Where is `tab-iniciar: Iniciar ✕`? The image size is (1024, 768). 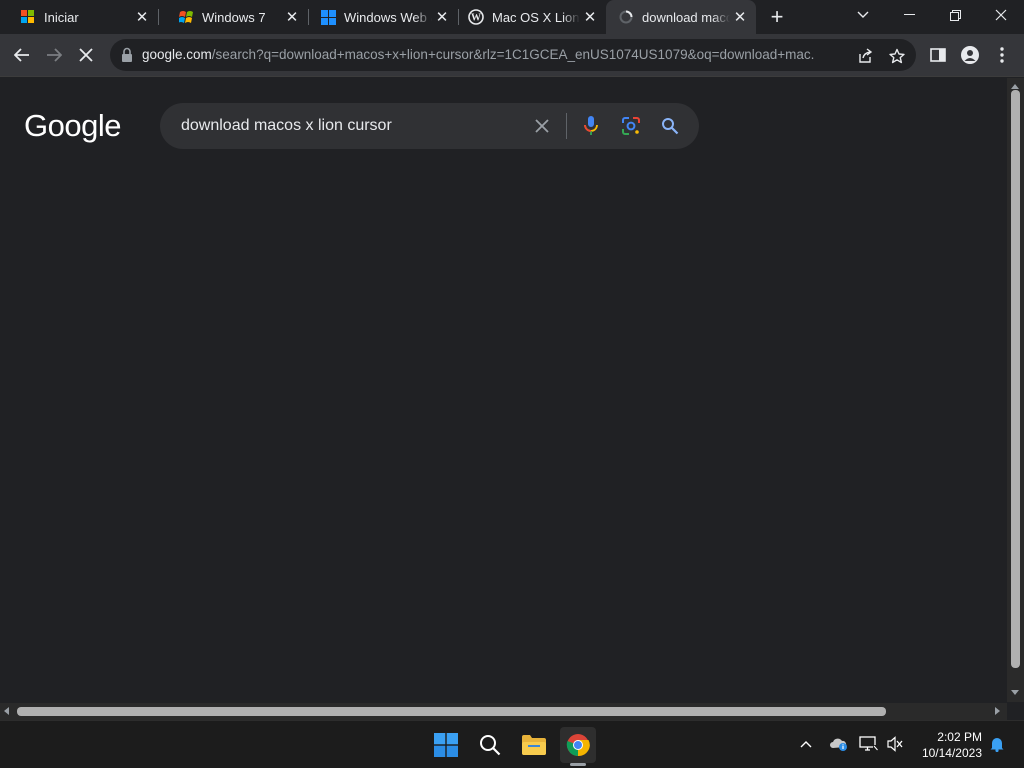 tab-iniciar: Iniciar ✕ is located at coordinates (79, 17).